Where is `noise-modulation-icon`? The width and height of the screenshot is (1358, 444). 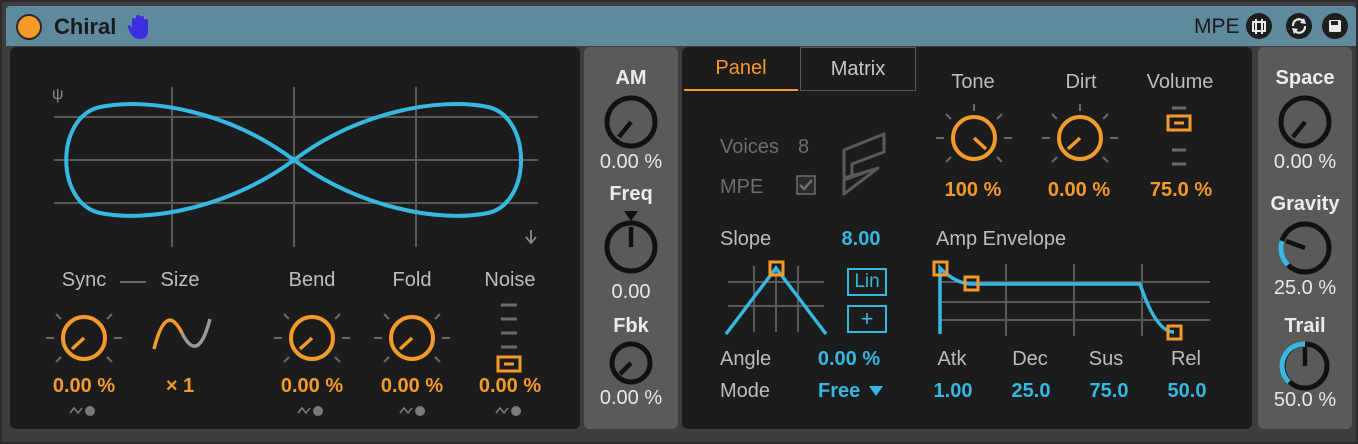
noise-modulation-icon is located at coordinates (509, 411).